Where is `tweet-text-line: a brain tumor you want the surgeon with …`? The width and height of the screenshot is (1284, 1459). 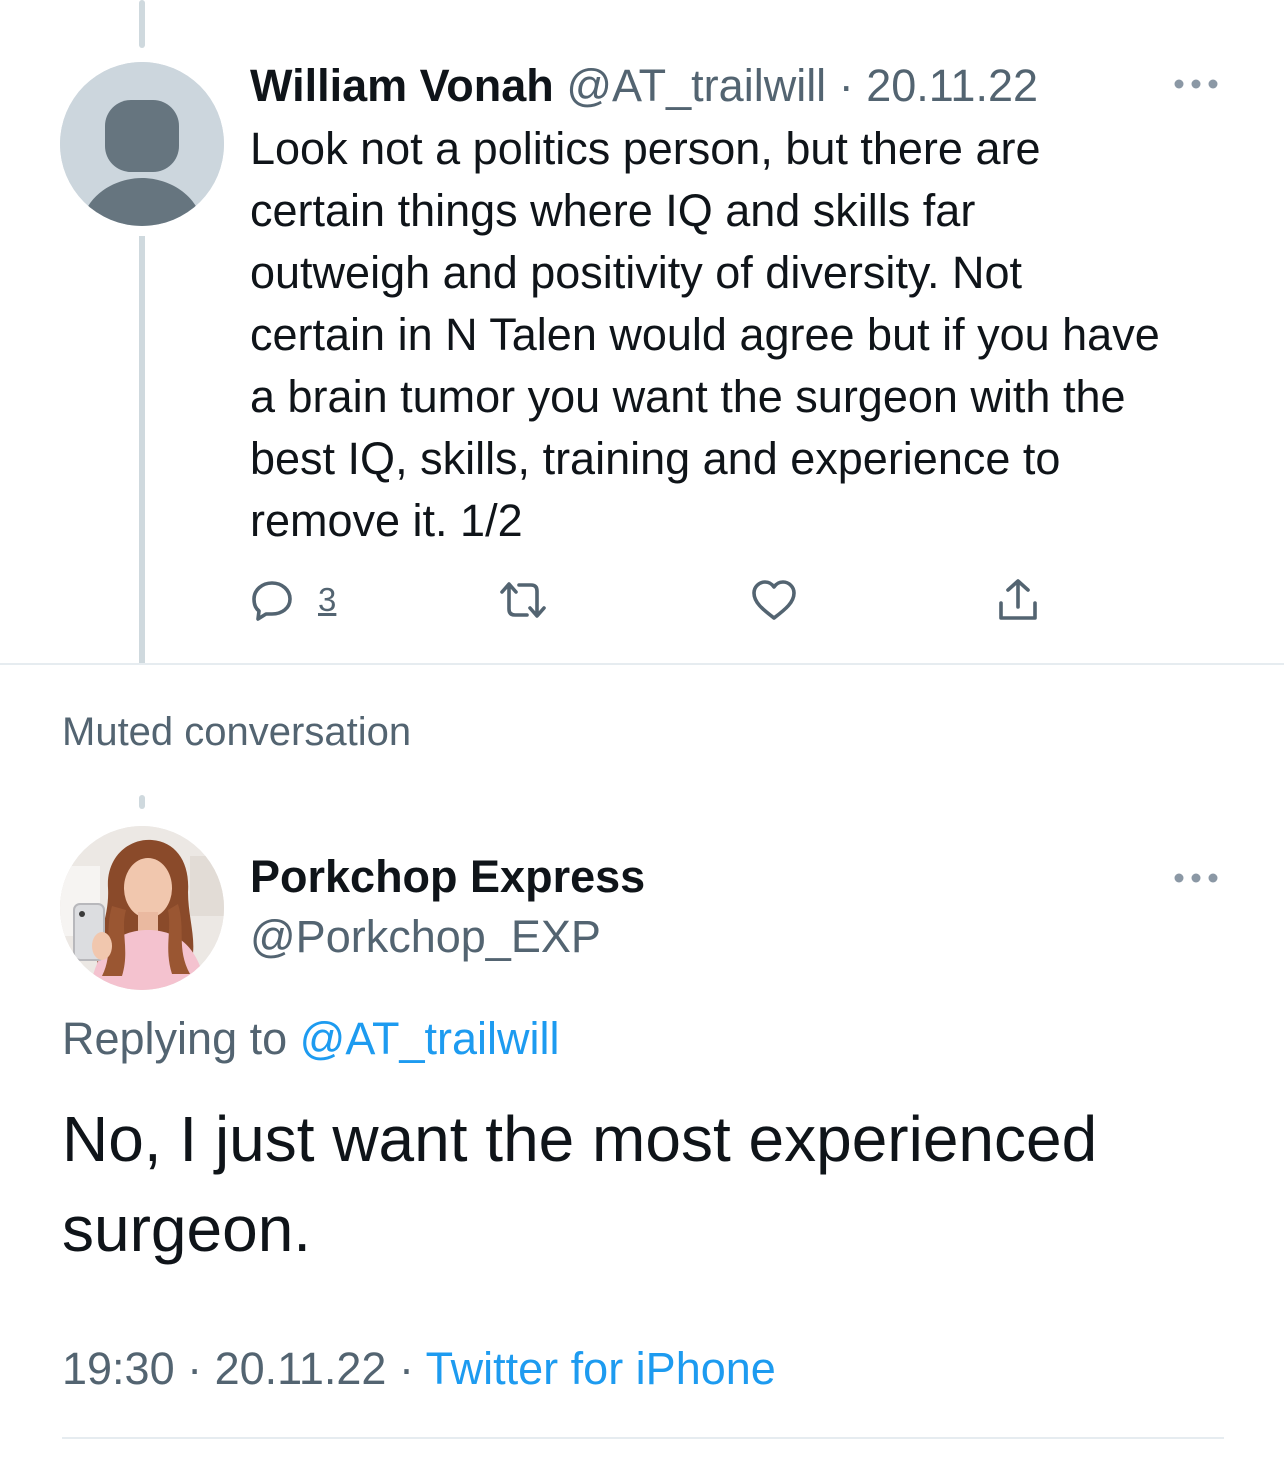 tweet-text-line: a brain tumor you want the surgeon with … is located at coordinates (688, 396).